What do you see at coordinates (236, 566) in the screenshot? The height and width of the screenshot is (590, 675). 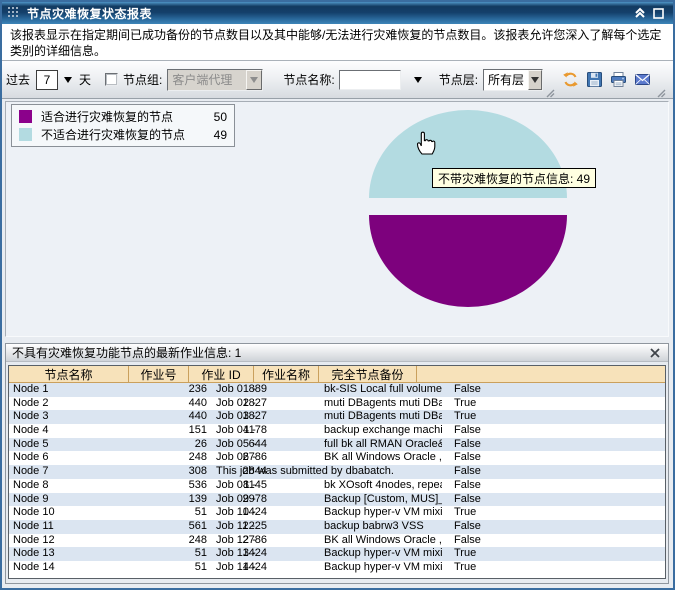 I see `cell-job-label: Job 14 -` at bounding box center [236, 566].